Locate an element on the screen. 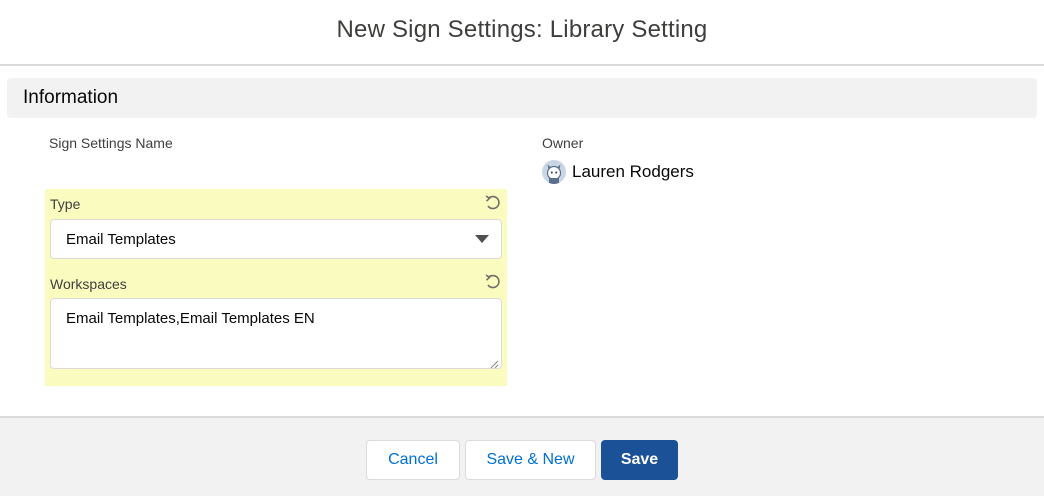 This screenshot has height=496, width=1044. workspaces-textarea: Email Templates,Email Templates EN is located at coordinates (276, 333).